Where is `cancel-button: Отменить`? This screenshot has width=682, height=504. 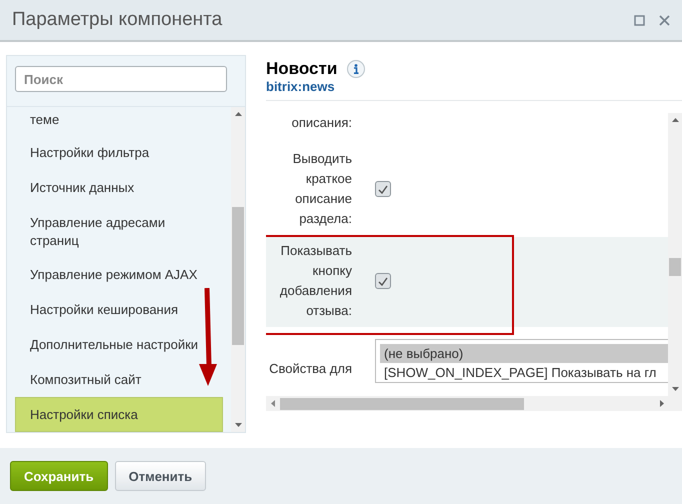
cancel-button: Отменить is located at coordinates (160, 476).